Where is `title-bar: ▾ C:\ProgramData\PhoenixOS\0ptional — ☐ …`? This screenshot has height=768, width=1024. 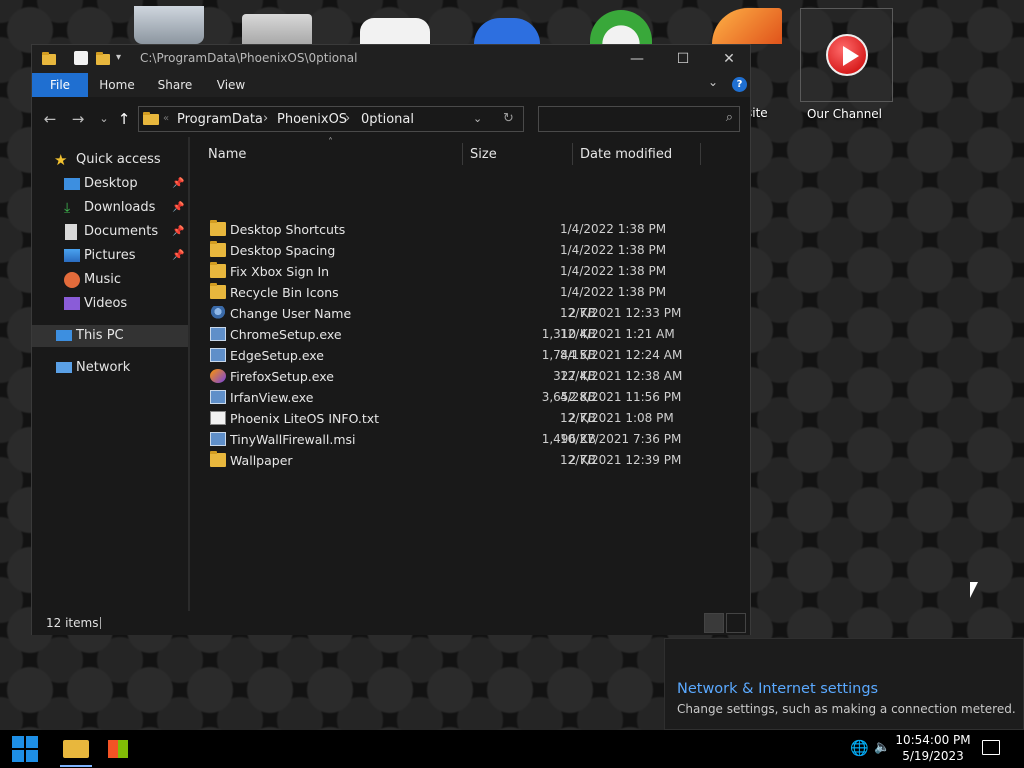
title-bar: ▾ C:\ProgramData\PhoenixOS\0ptional — ☐ … is located at coordinates (391, 59).